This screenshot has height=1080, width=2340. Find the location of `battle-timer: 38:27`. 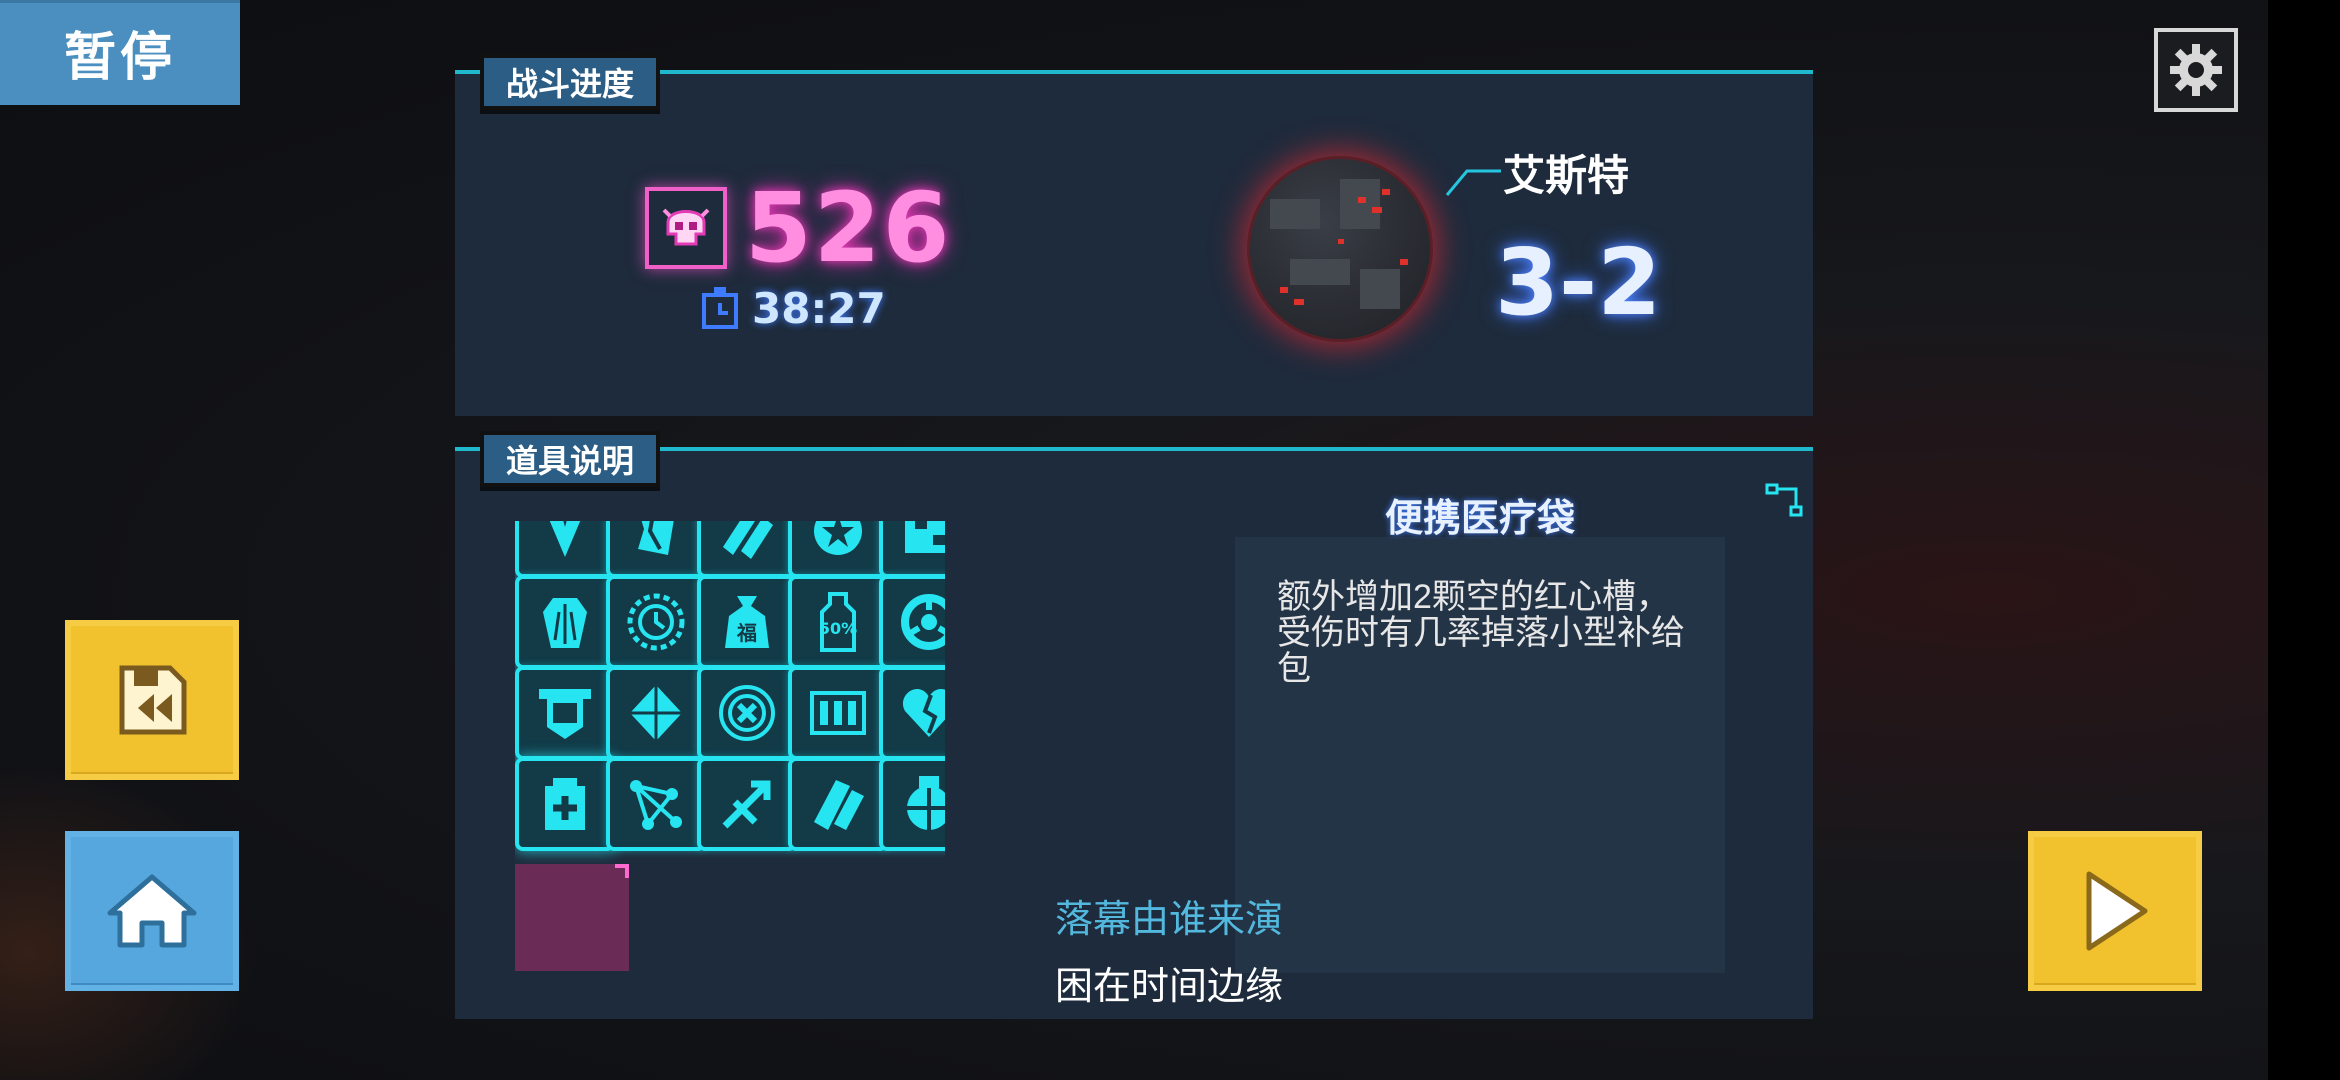

battle-timer: 38:27 is located at coordinates (793, 308).